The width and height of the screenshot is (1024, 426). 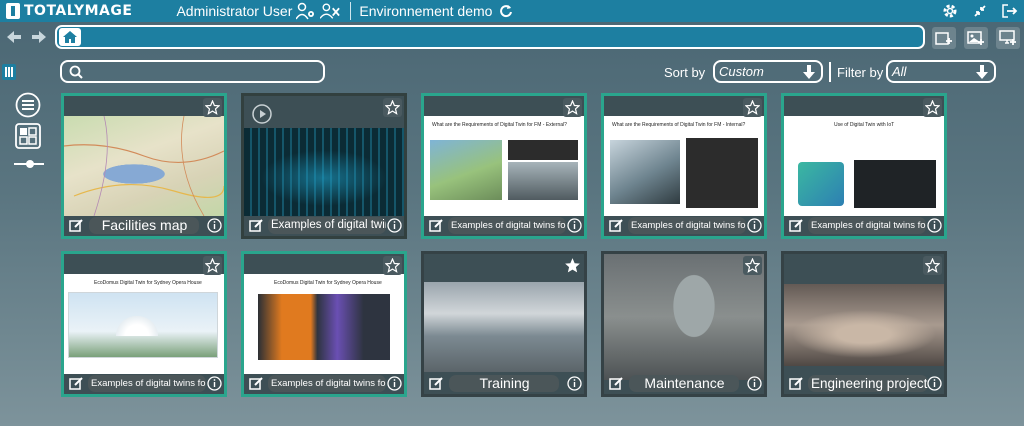 What do you see at coordinates (262, 116) in the screenshot?
I see `play-icon` at bounding box center [262, 116].